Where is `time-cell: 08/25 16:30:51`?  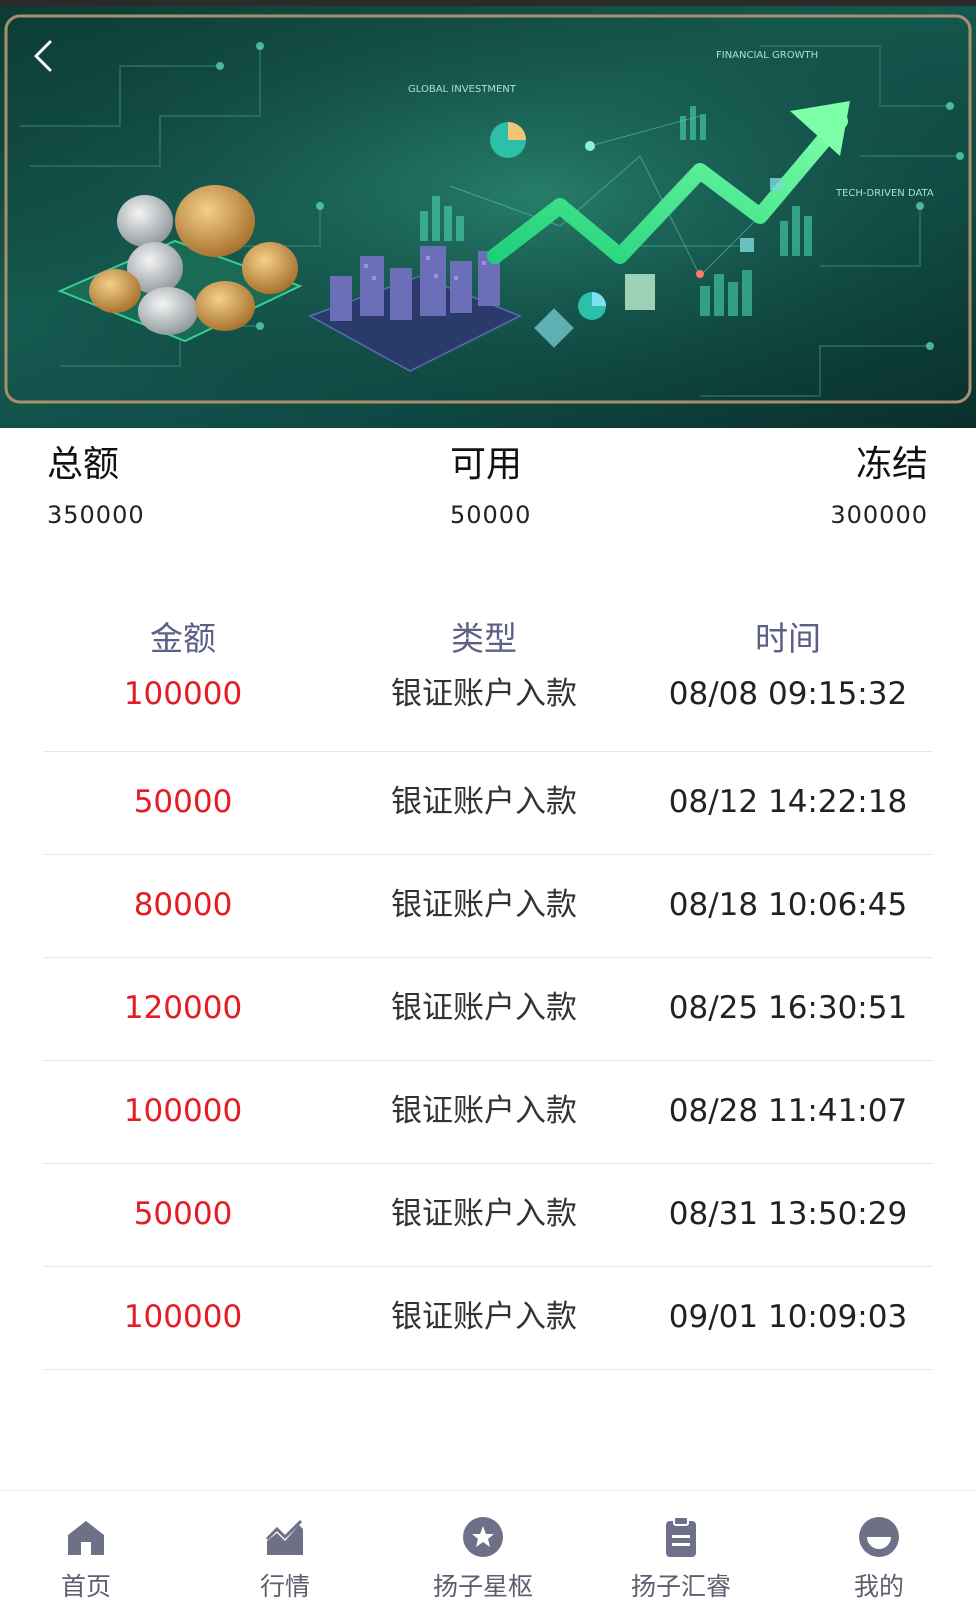
time-cell: 08/25 16:30:51 is located at coordinates (788, 1008).